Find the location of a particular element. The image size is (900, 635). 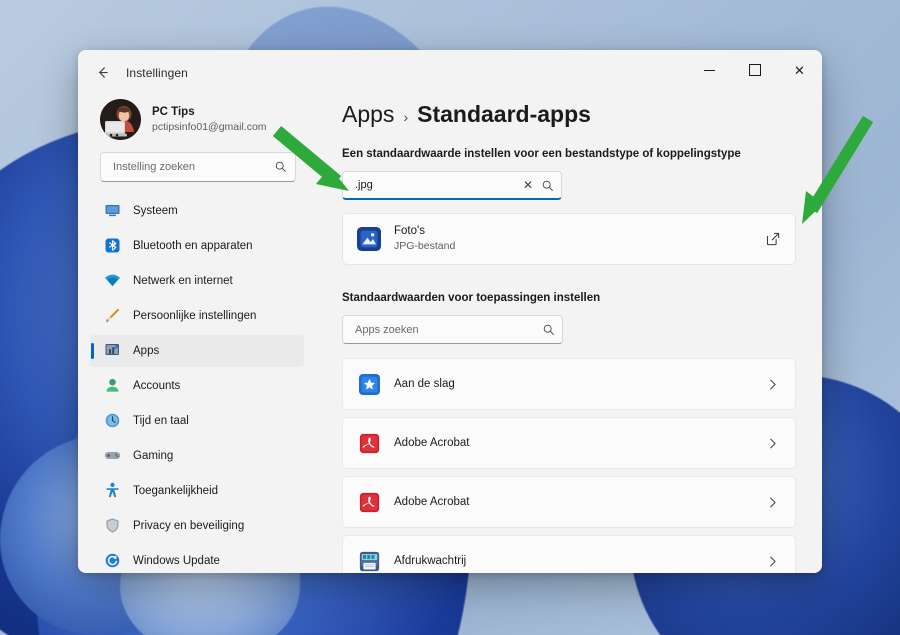

apps-search-input is located at coordinates (447, 329).